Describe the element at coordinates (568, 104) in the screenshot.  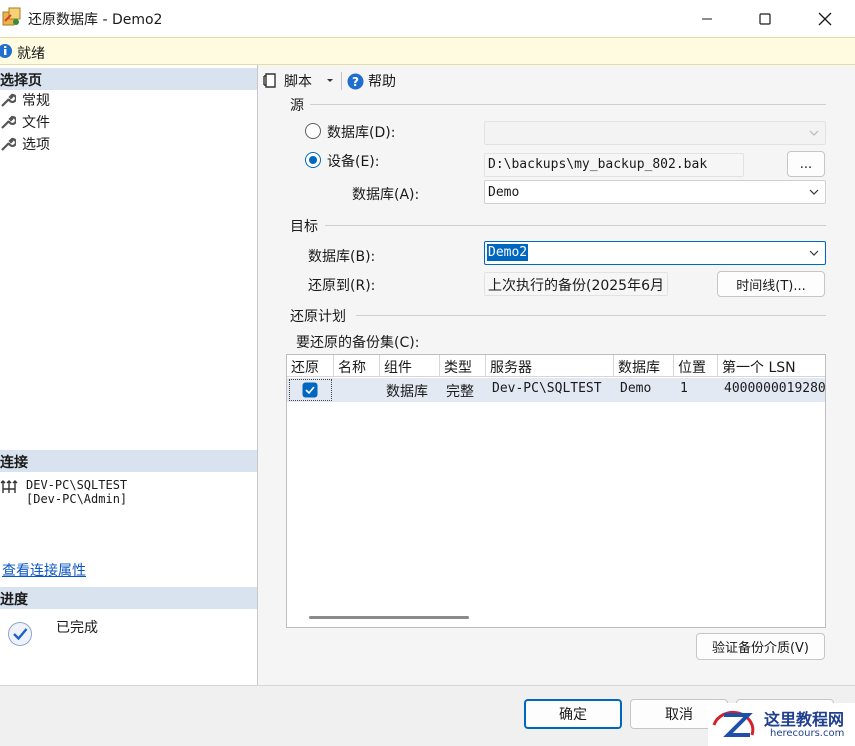
I see `source-group-divider` at that location.